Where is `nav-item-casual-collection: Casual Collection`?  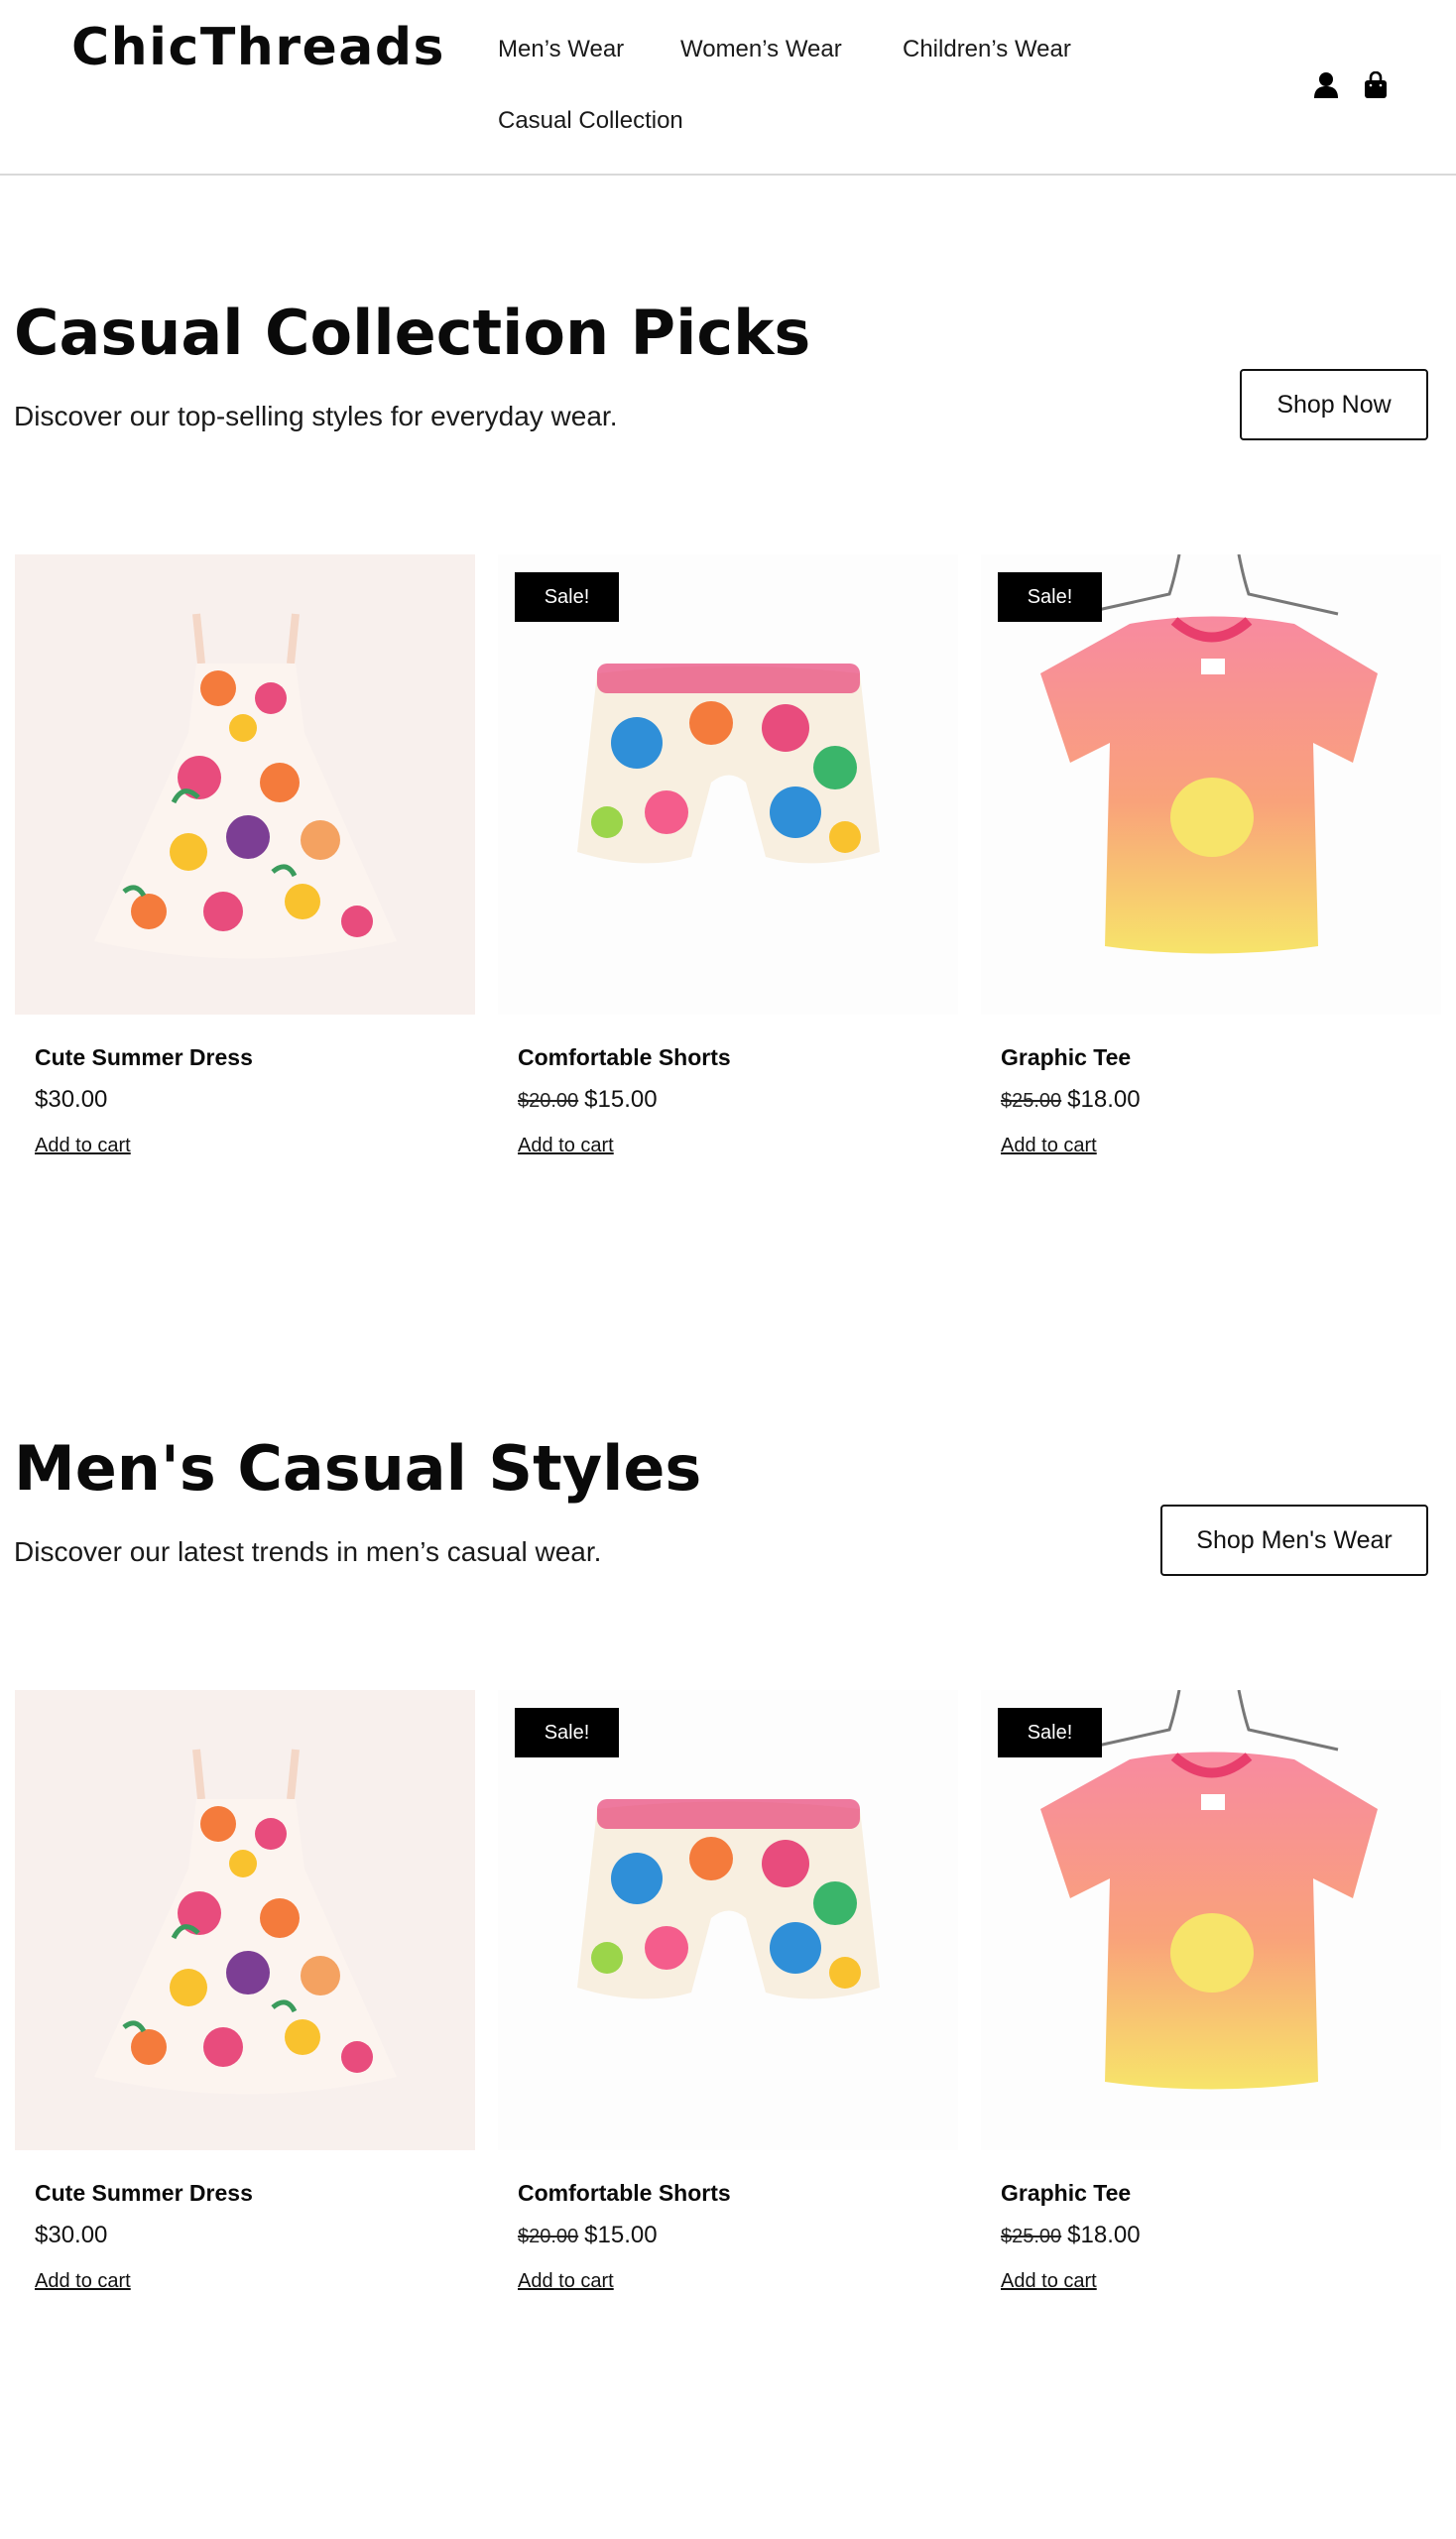 nav-item-casual-collection: Casual Collection is located at coordinates (590, 121).